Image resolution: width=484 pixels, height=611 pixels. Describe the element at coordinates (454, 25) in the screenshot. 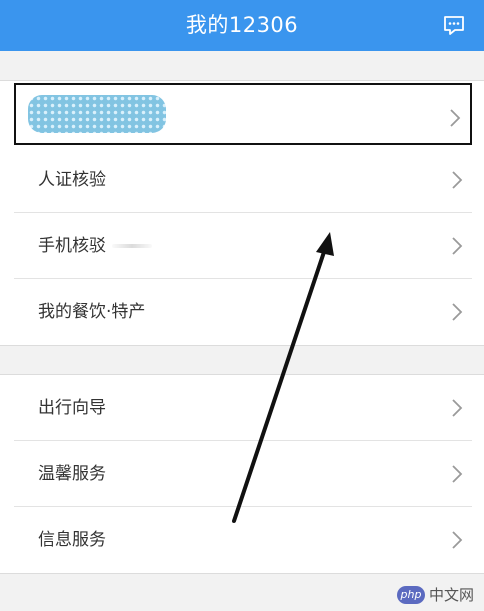

I see `chat-bubble-icon` at that location.